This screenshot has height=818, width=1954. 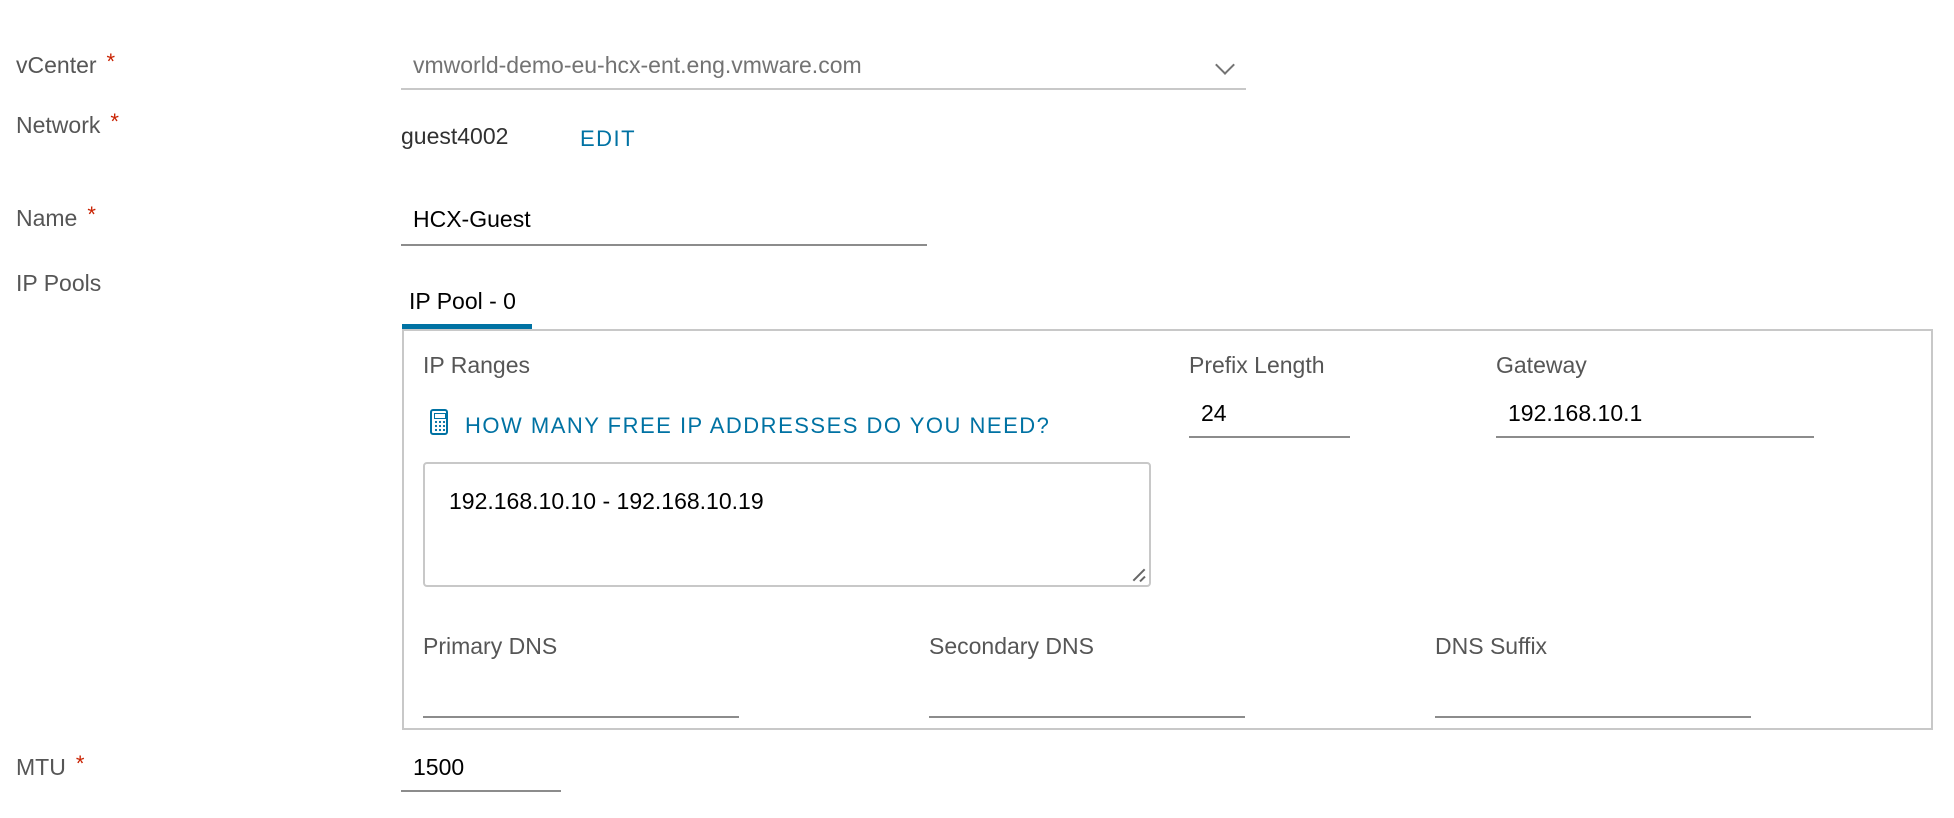 What do you see at coordinates (1214, 413) in the screenshot?
I see `prefix-length-value: 24` at bounding box center [1214, 413].